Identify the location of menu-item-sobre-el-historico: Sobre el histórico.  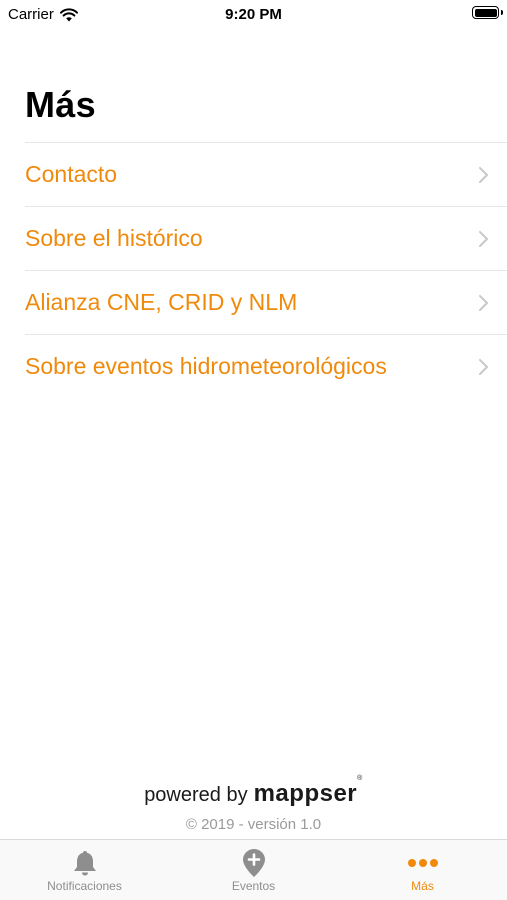
(266, 239).